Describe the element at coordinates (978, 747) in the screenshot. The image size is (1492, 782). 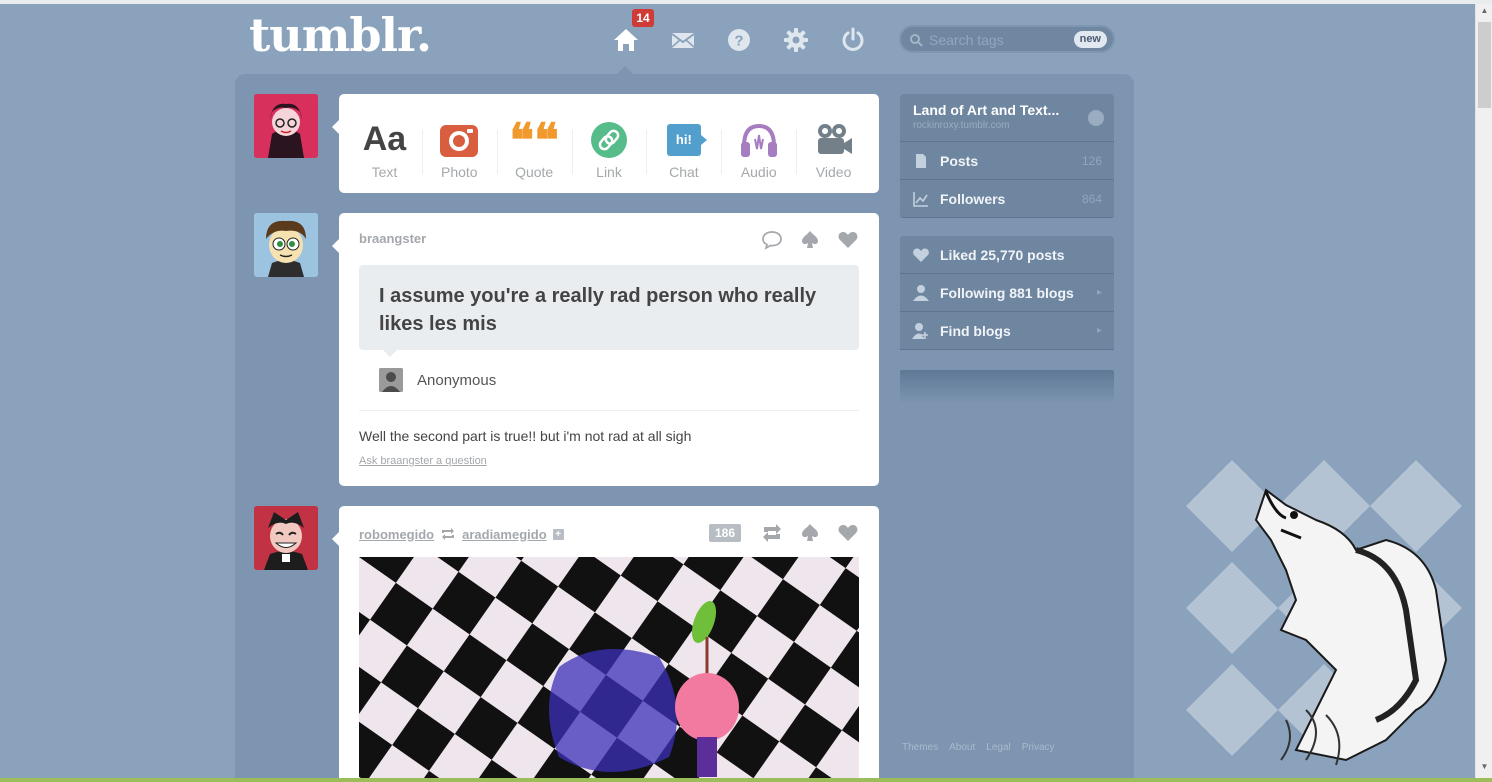
I see `footer-links: Themes About Legal Privacy` at that location.